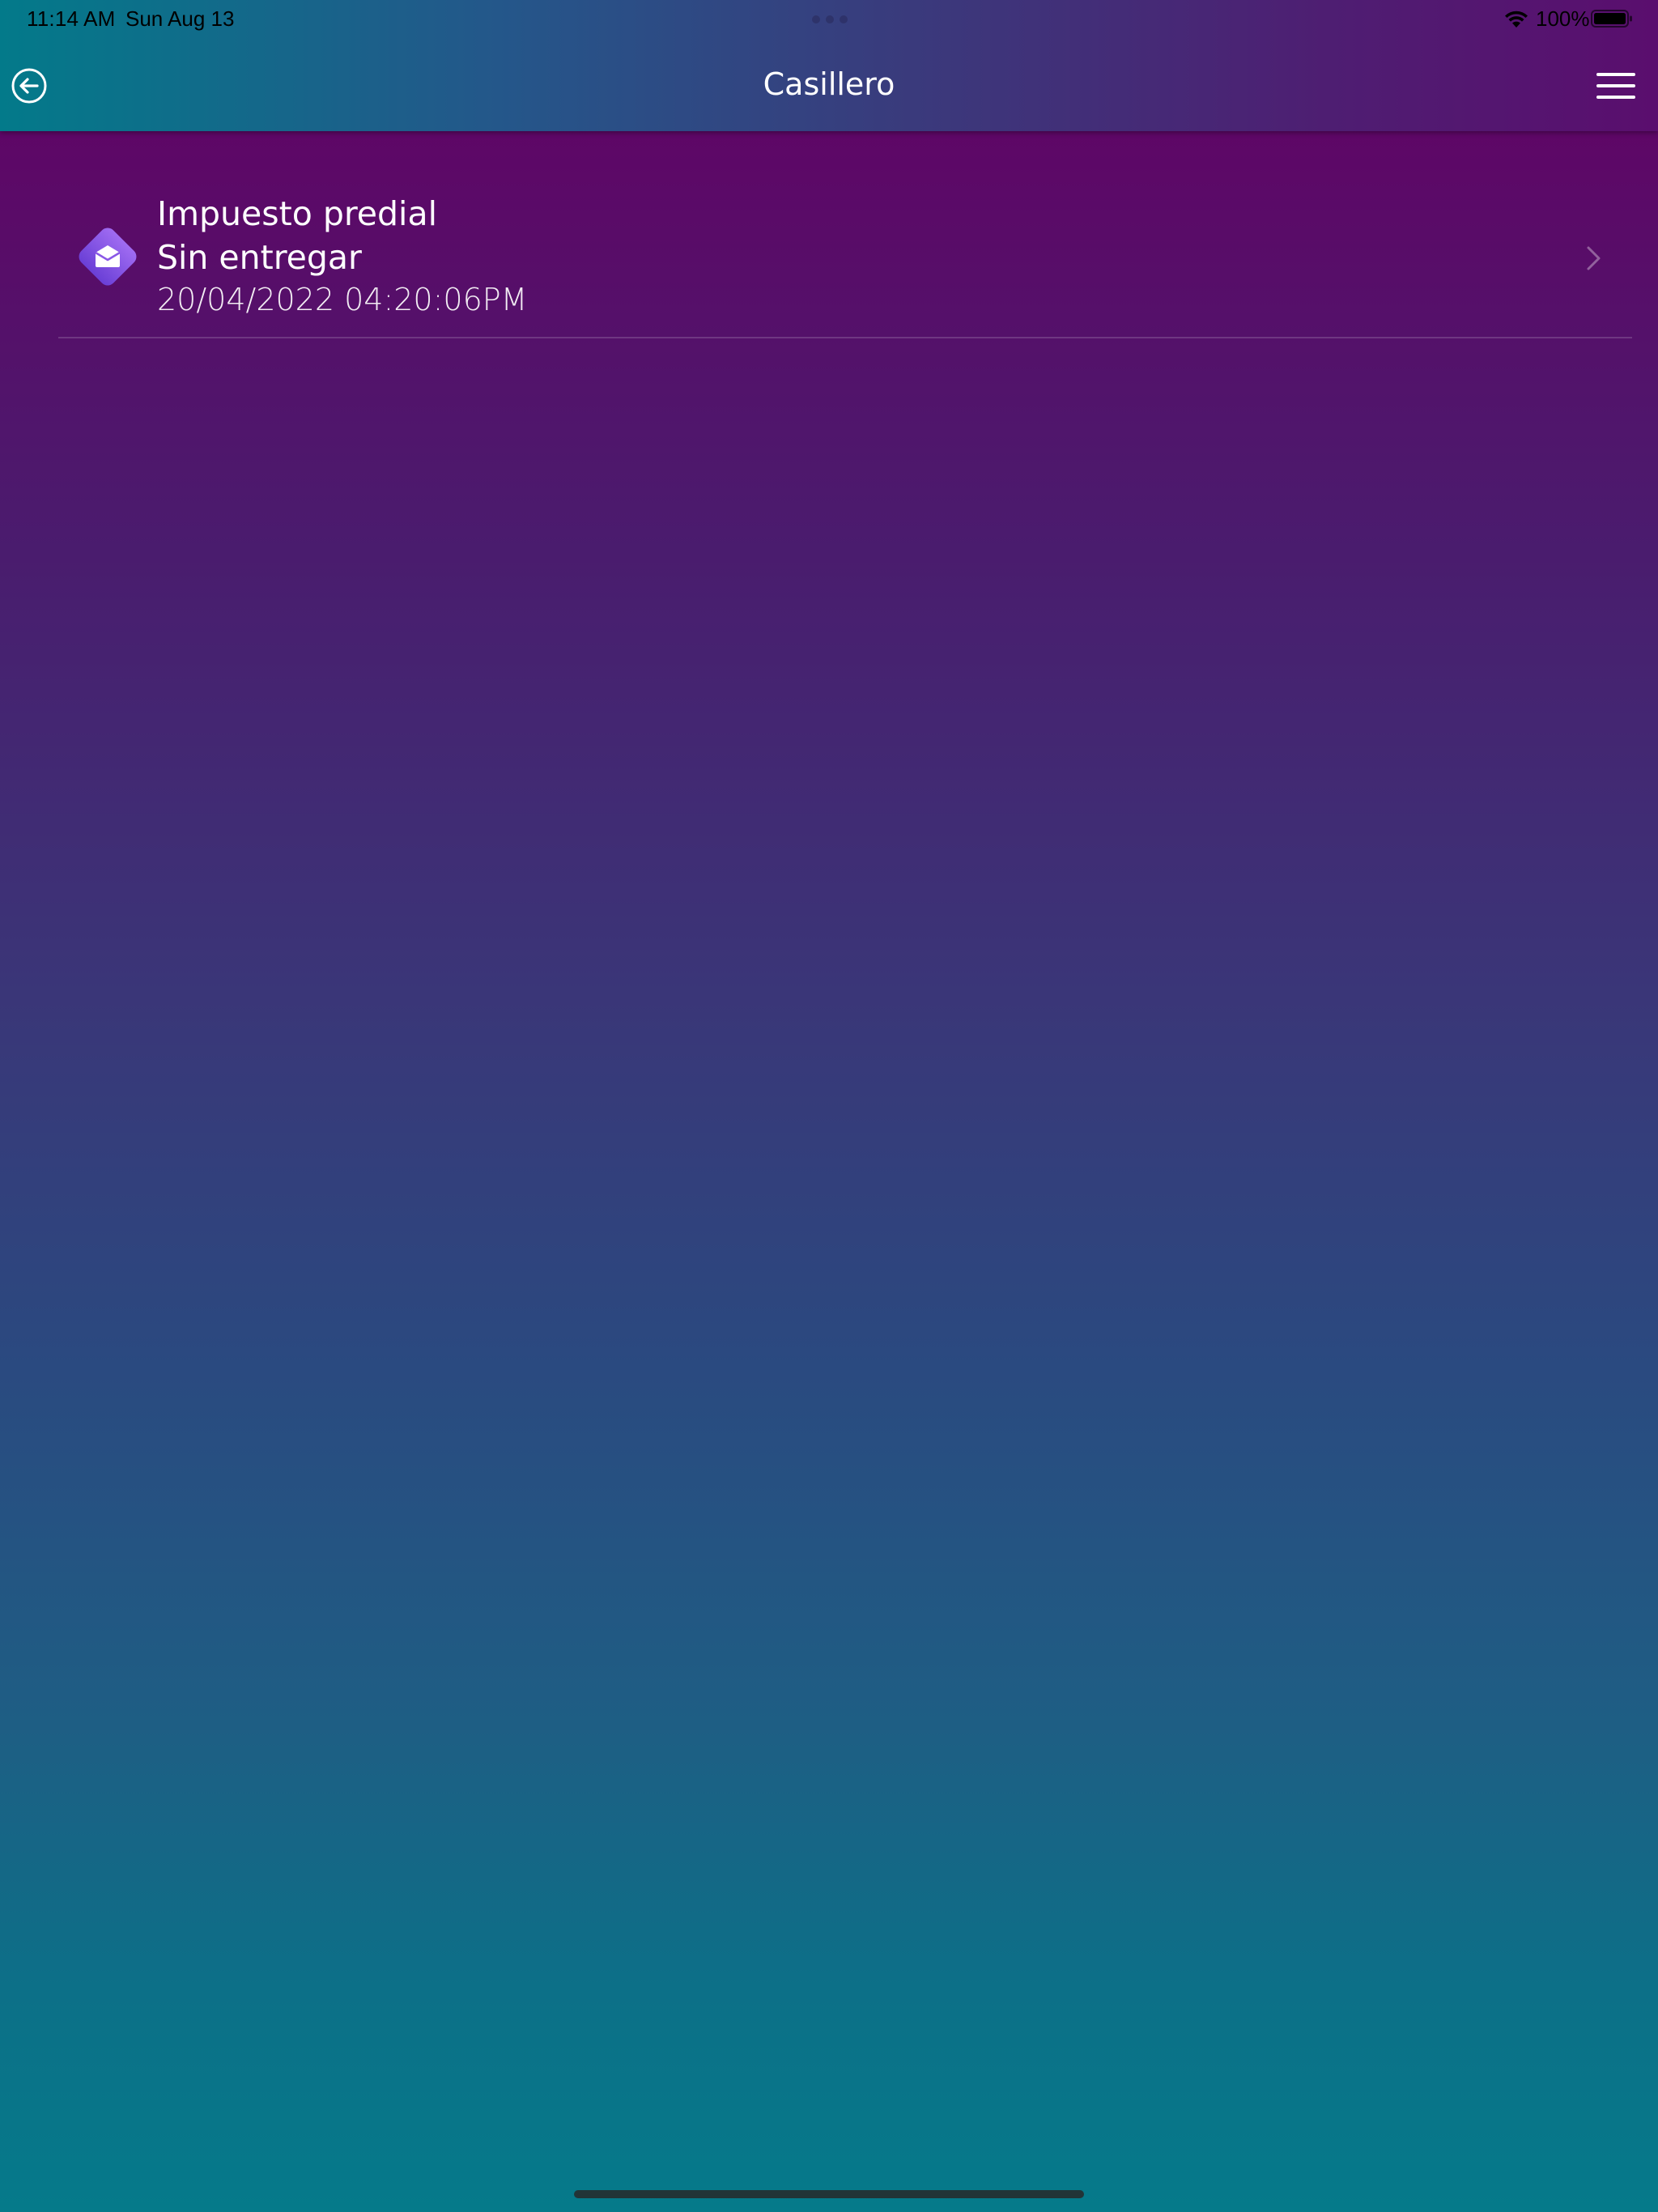 The image size is (1658, 2212). I want to click on battery-percent: 100%, so click(1563, 19).